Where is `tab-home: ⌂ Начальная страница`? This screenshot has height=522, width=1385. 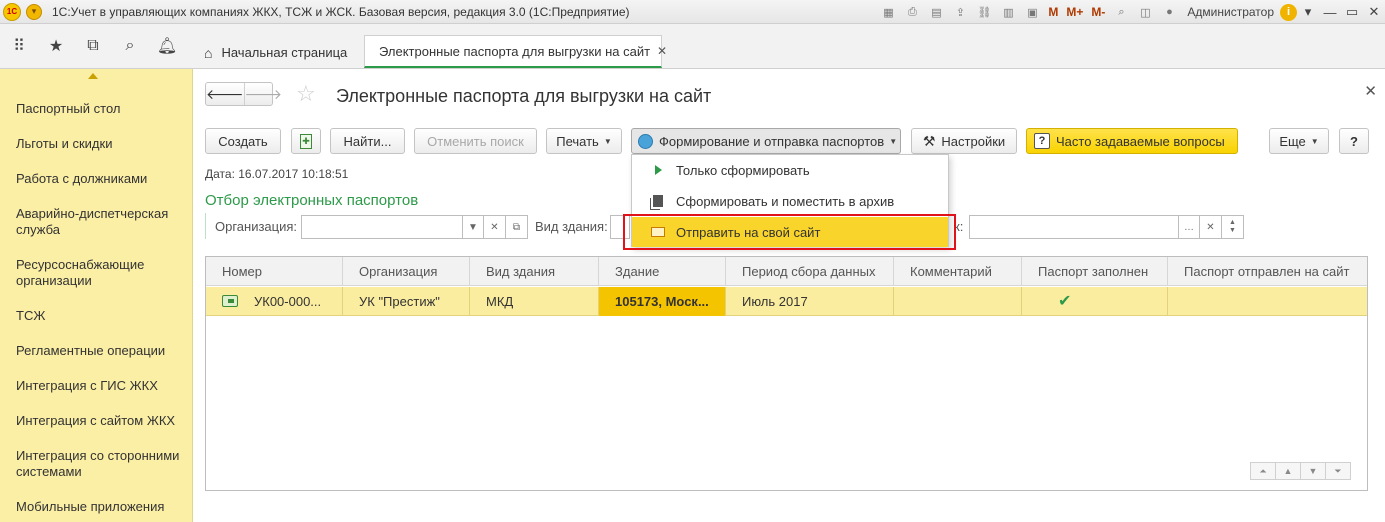 tab-home: ⌂ Начальная страница is located at coordinates (275, 52).